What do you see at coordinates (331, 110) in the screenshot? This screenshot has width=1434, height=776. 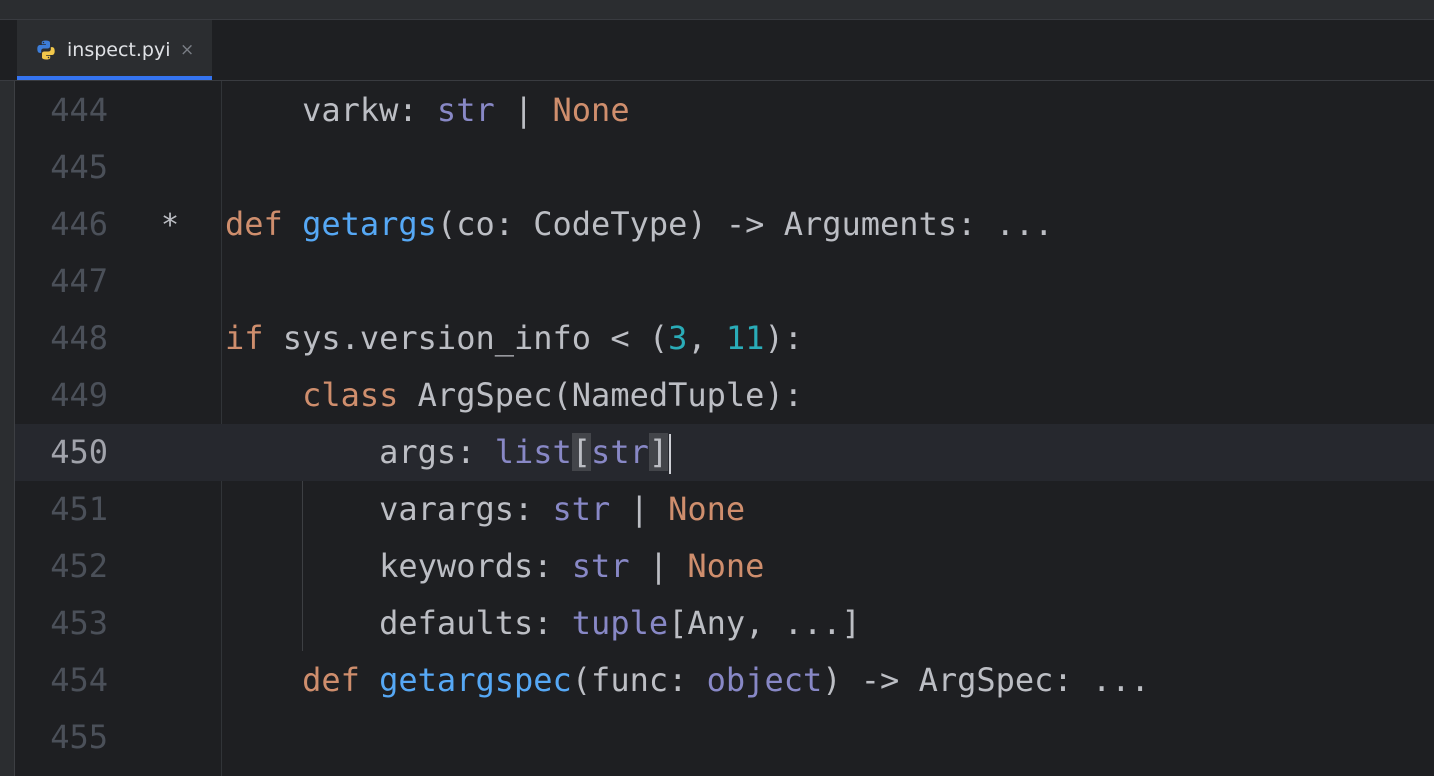 I see `code-token: varkw:` at bounding box center [331, 110].